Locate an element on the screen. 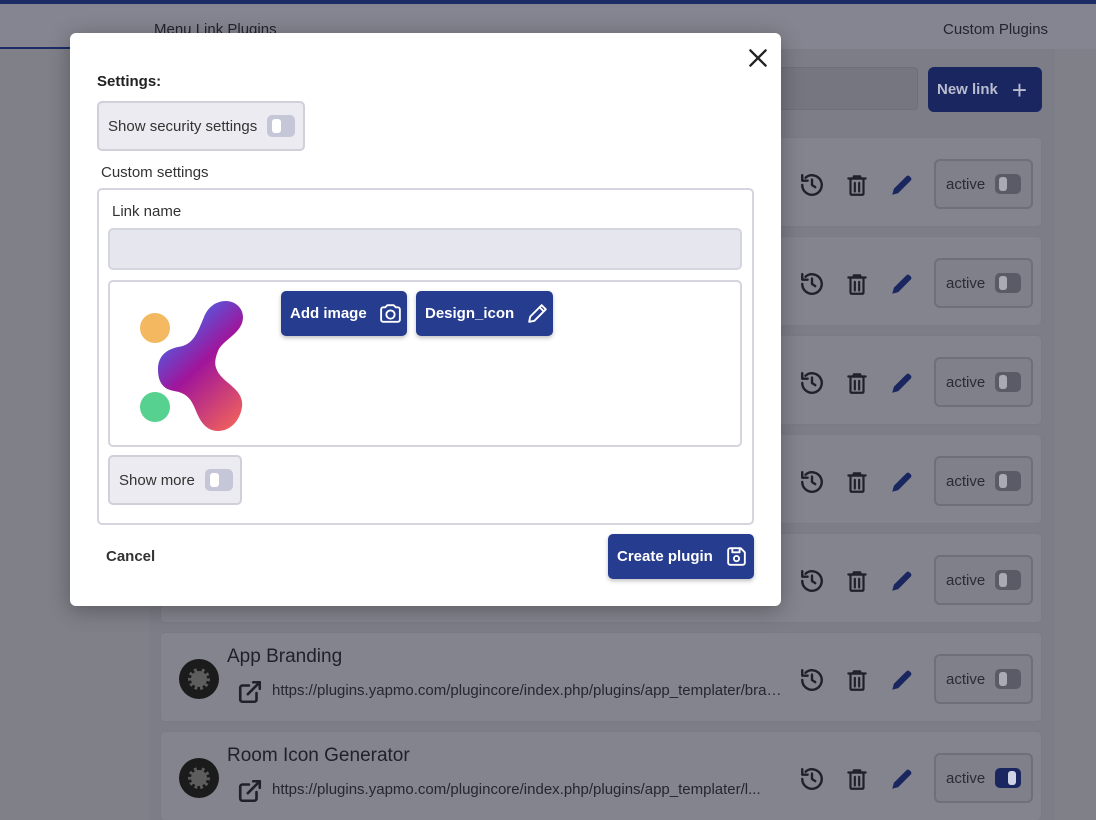 The width and height of the screenshot is (1096, 820). show-more-label: Show more is located at coordinates (157, 480).